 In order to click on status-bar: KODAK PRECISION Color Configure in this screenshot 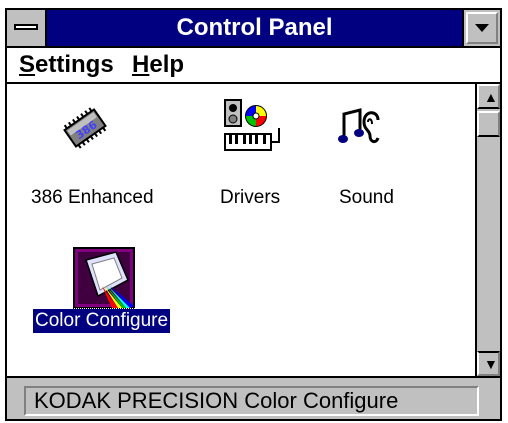, I will do `click(253, 397)`.